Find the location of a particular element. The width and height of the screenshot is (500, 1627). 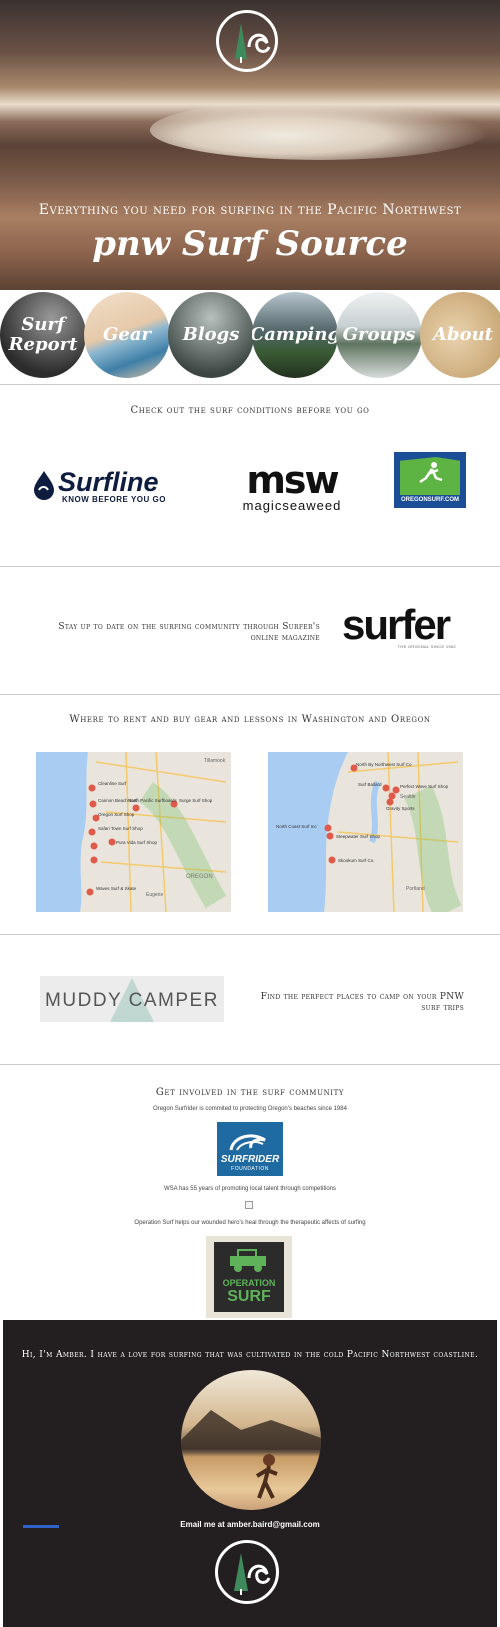

nav-groups: Groups is located at coordinates (379, 335).